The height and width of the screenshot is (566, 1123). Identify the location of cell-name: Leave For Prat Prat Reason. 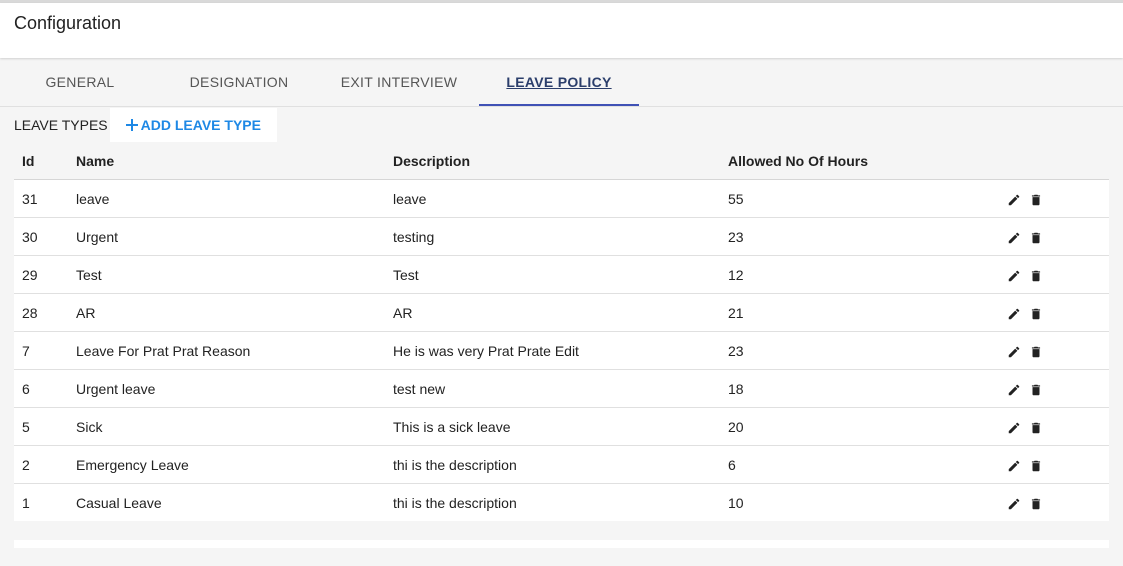
(226, 350).